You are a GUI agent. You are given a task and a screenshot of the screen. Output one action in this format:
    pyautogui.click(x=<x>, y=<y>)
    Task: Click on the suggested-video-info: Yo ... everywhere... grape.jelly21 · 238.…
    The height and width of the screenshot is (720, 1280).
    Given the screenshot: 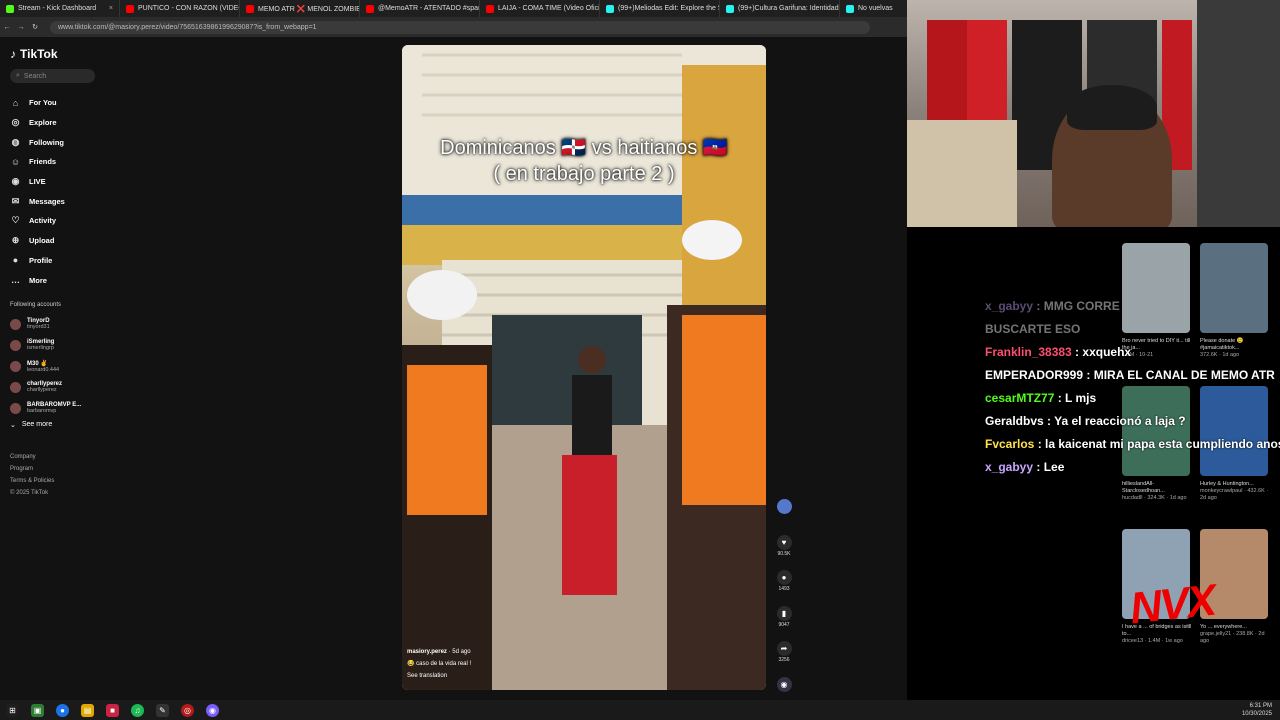 What is the action you would take?
    pyautogui.click(x=1235, y=634)
    